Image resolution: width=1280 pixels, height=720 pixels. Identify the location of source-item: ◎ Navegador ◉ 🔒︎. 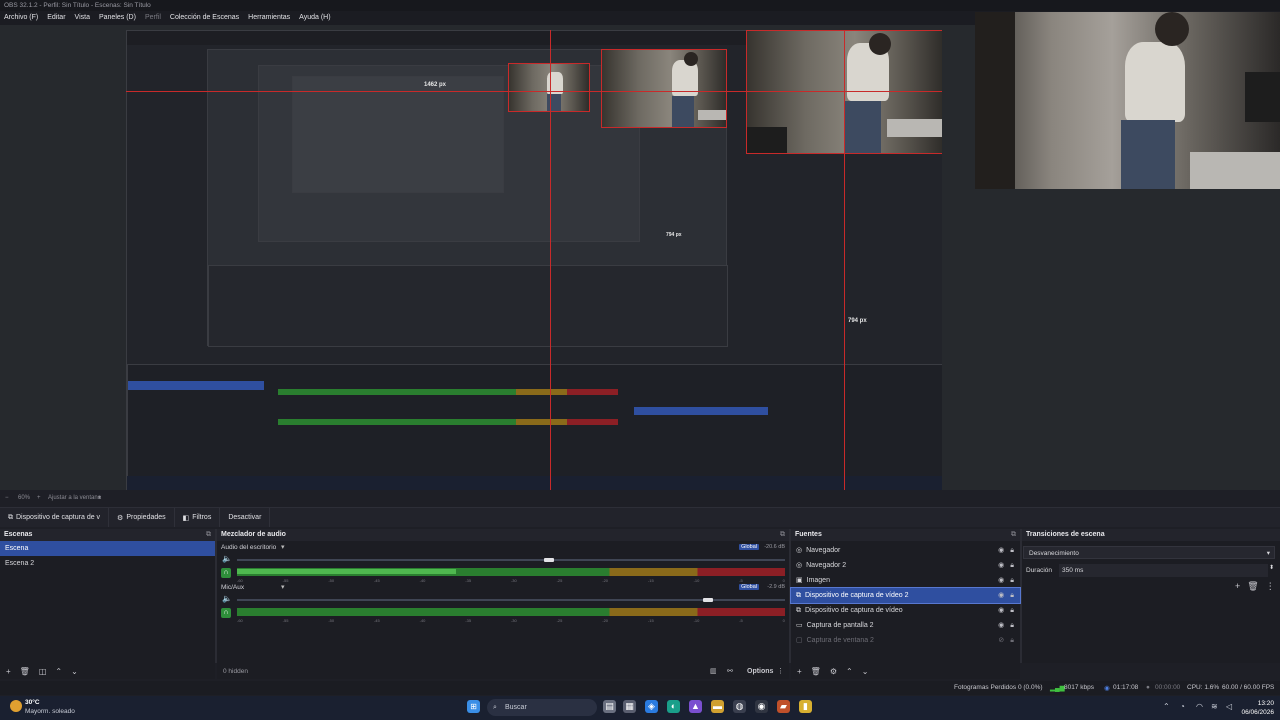
(905, 550).